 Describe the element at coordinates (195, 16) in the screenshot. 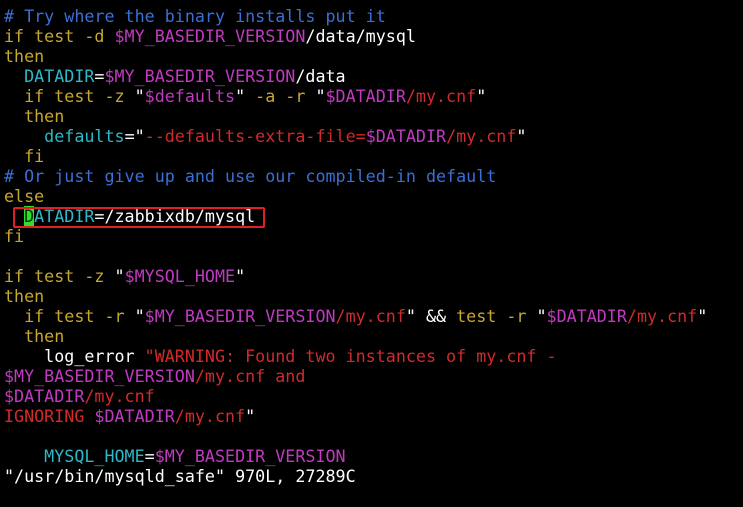

I see `code-token: # Try where the binary installs put it` at that location.